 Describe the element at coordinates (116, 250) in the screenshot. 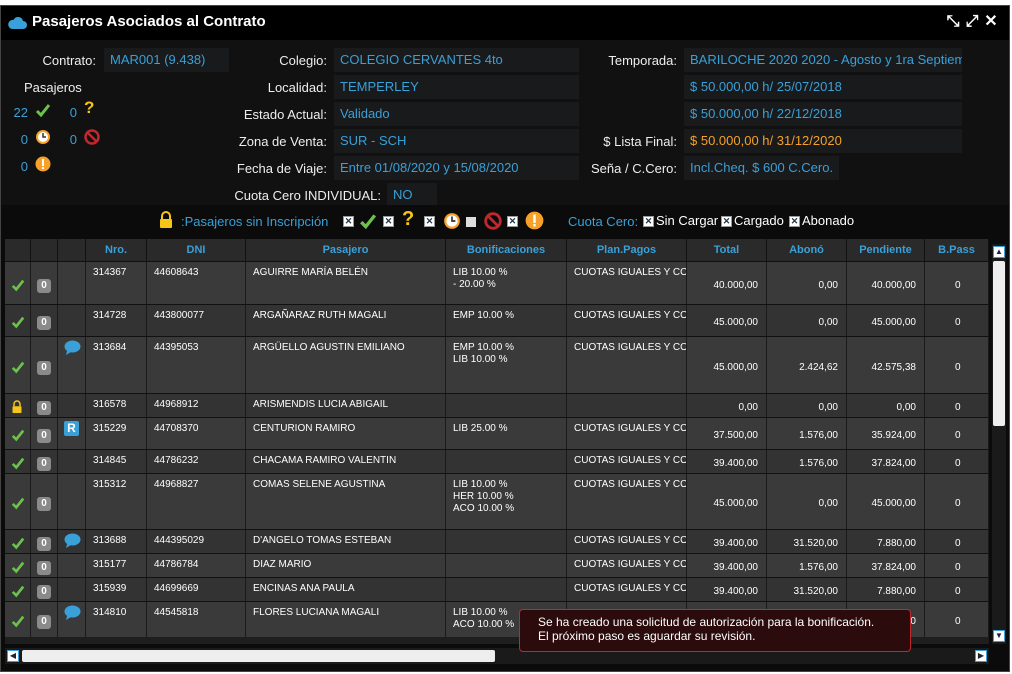

I see `column-header: Nro.` at that location.